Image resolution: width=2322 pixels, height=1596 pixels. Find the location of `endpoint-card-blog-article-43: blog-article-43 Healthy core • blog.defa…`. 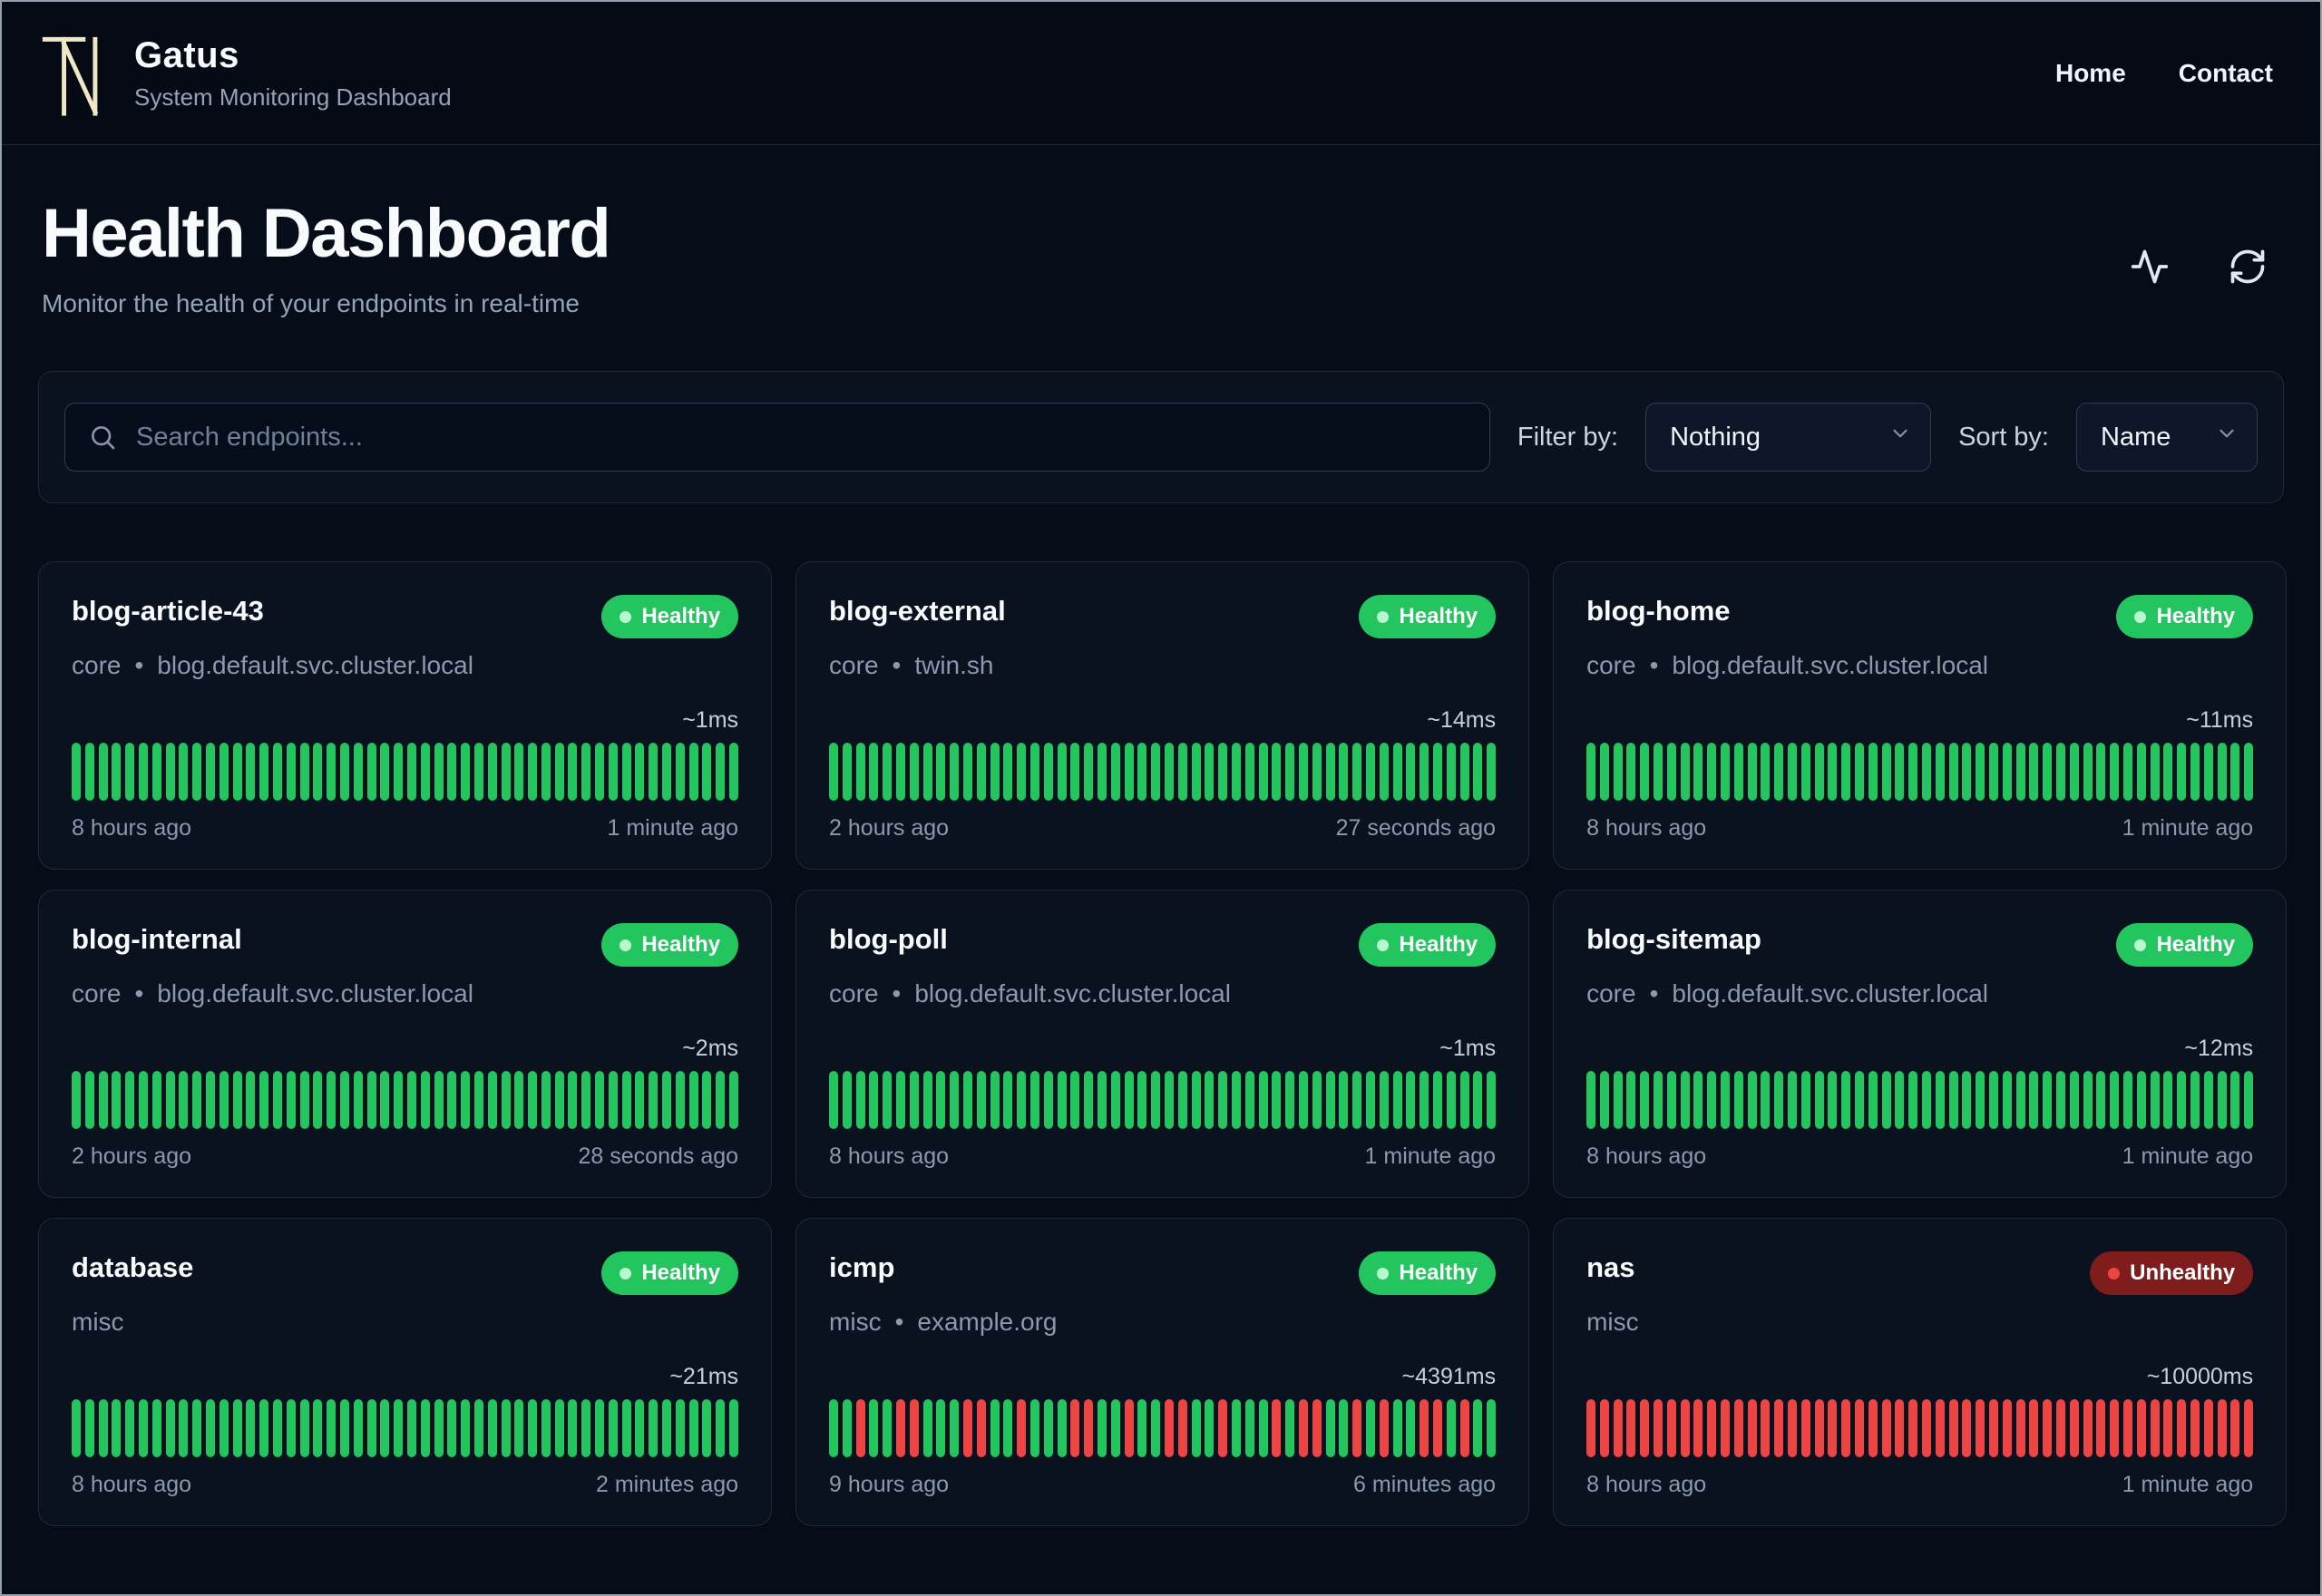

endpoint-card-blog-article-43: blog-article-43 Healthy core • blog.defa… is located at coordinates (405, 715).